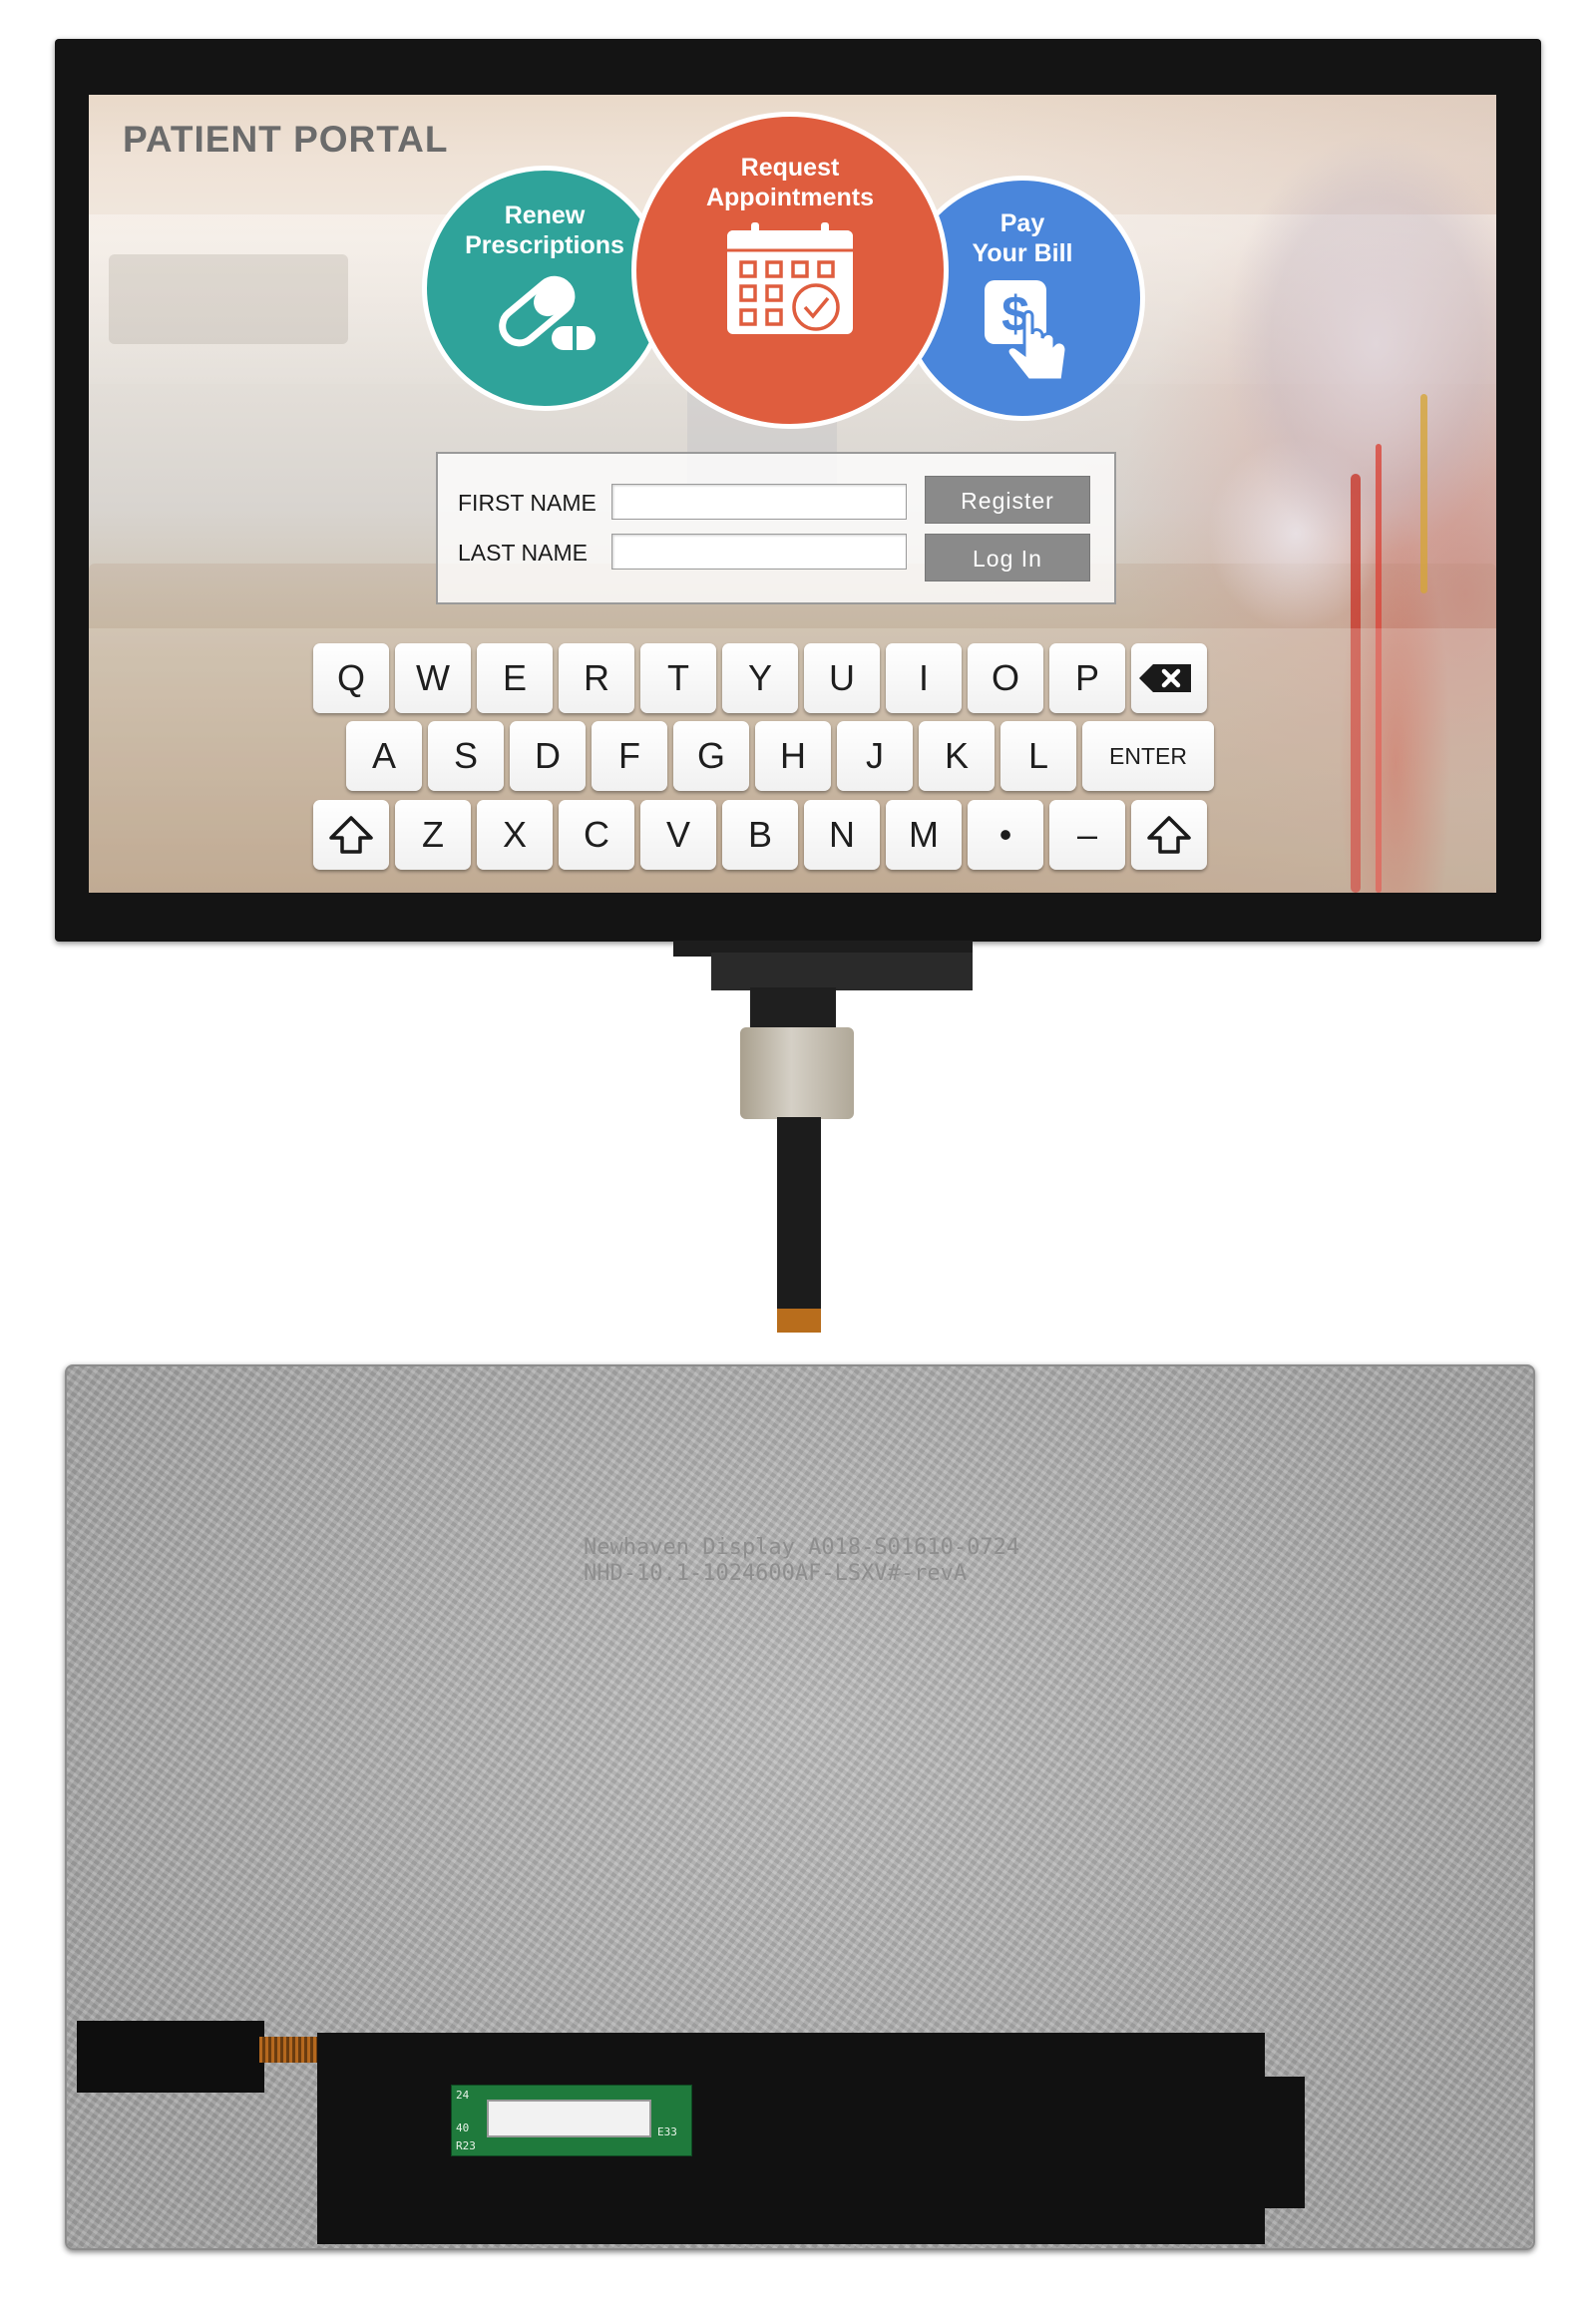 The width and height of the screenshot is (1596, 2311). I want to click on pcb-label: 40, so click(463, 2127).